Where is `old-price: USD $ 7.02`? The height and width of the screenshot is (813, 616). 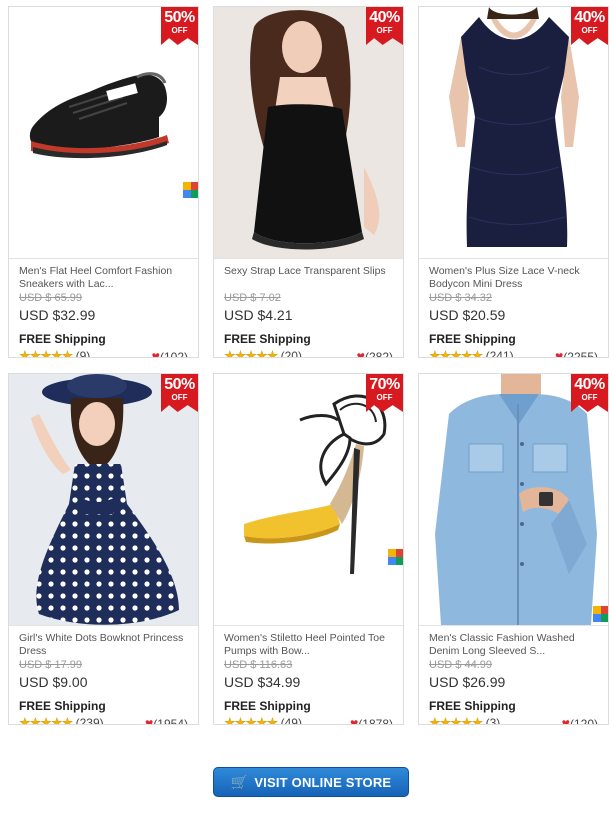
old-price: USD $ 7.02 is located at coordinates (252, 298).